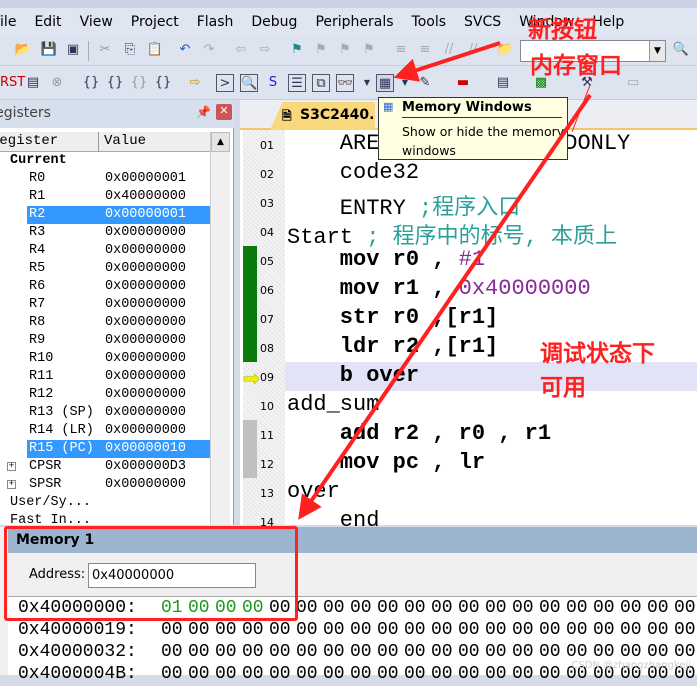  Describe the element at coordinates (581, 108) in the screenshot. I see `thin-line` at that location.